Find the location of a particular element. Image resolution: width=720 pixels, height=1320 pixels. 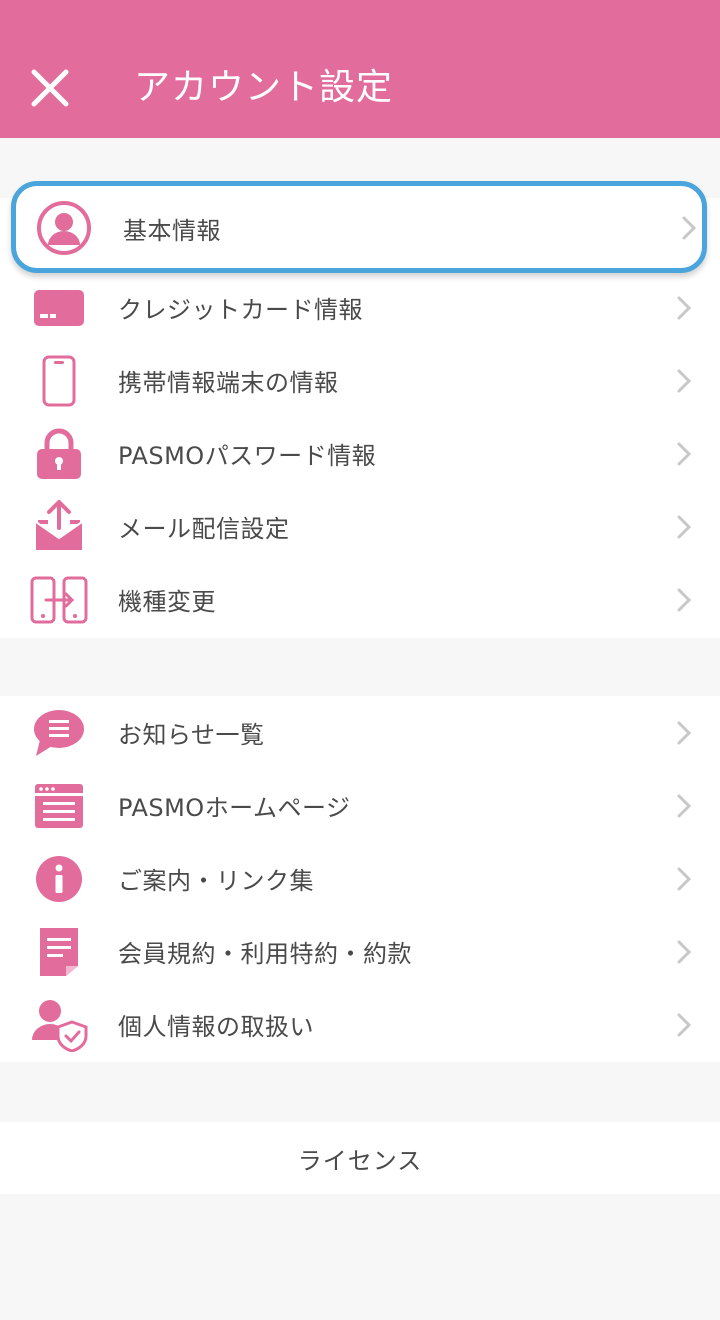

info-icon is located at coordinates (59, 879).